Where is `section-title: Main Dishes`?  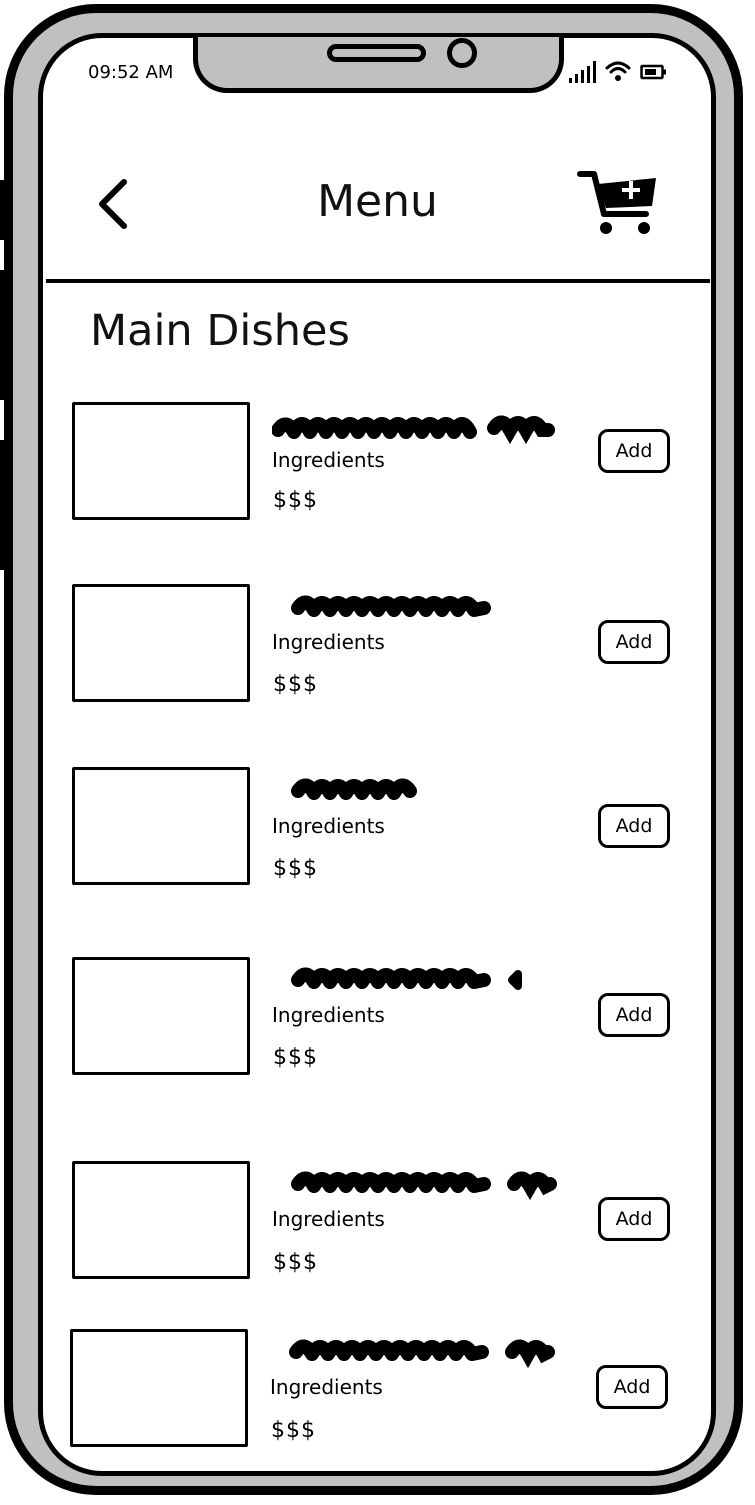
section-title: Main Dishes is located at coordinates (220, 331).